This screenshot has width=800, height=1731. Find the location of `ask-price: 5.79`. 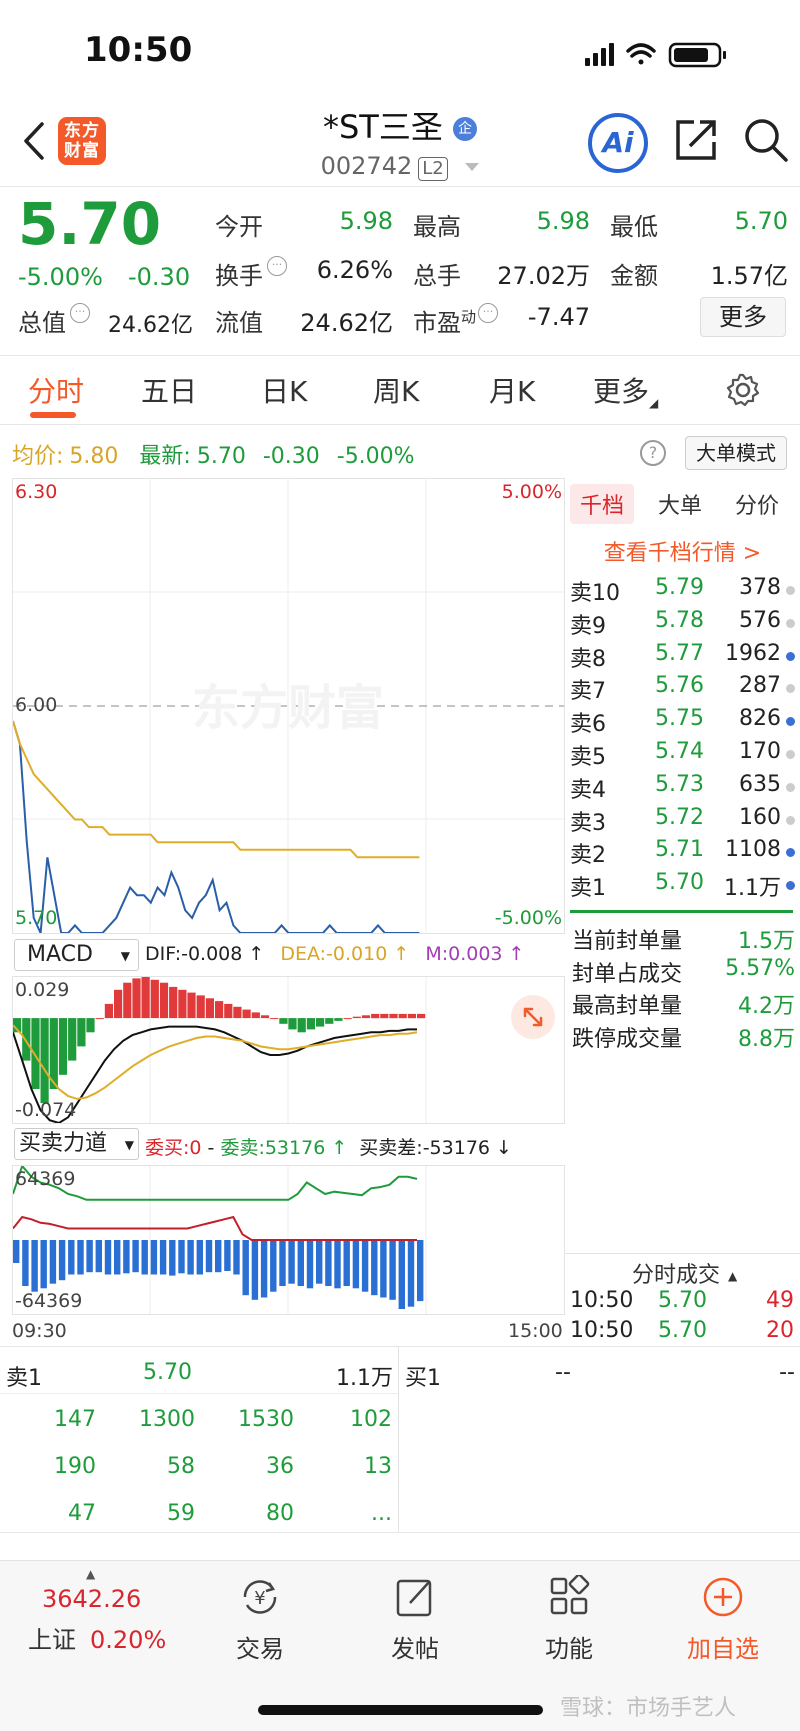

ask-price: 5.79 is located at coordinates (679, 587).